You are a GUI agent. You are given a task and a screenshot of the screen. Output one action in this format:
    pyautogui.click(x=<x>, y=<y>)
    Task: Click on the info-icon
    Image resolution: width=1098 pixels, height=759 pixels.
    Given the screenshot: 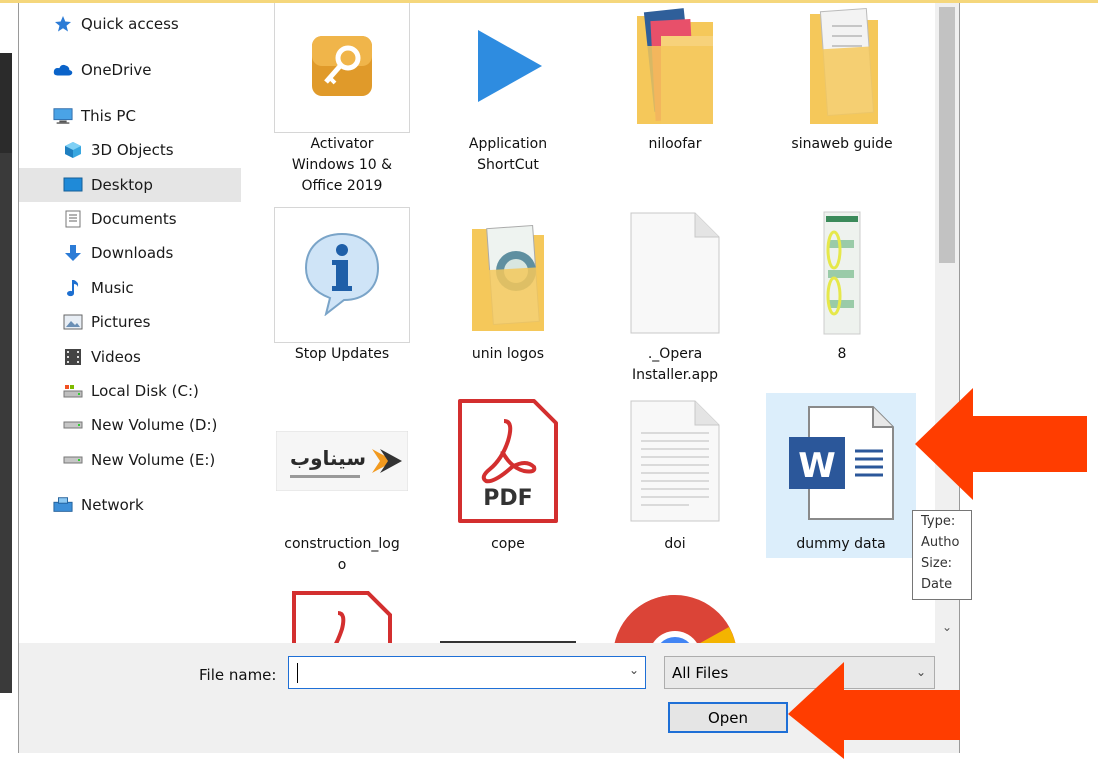 What is the action you would take?
    pyautogui.click(x=342, y=275)
    